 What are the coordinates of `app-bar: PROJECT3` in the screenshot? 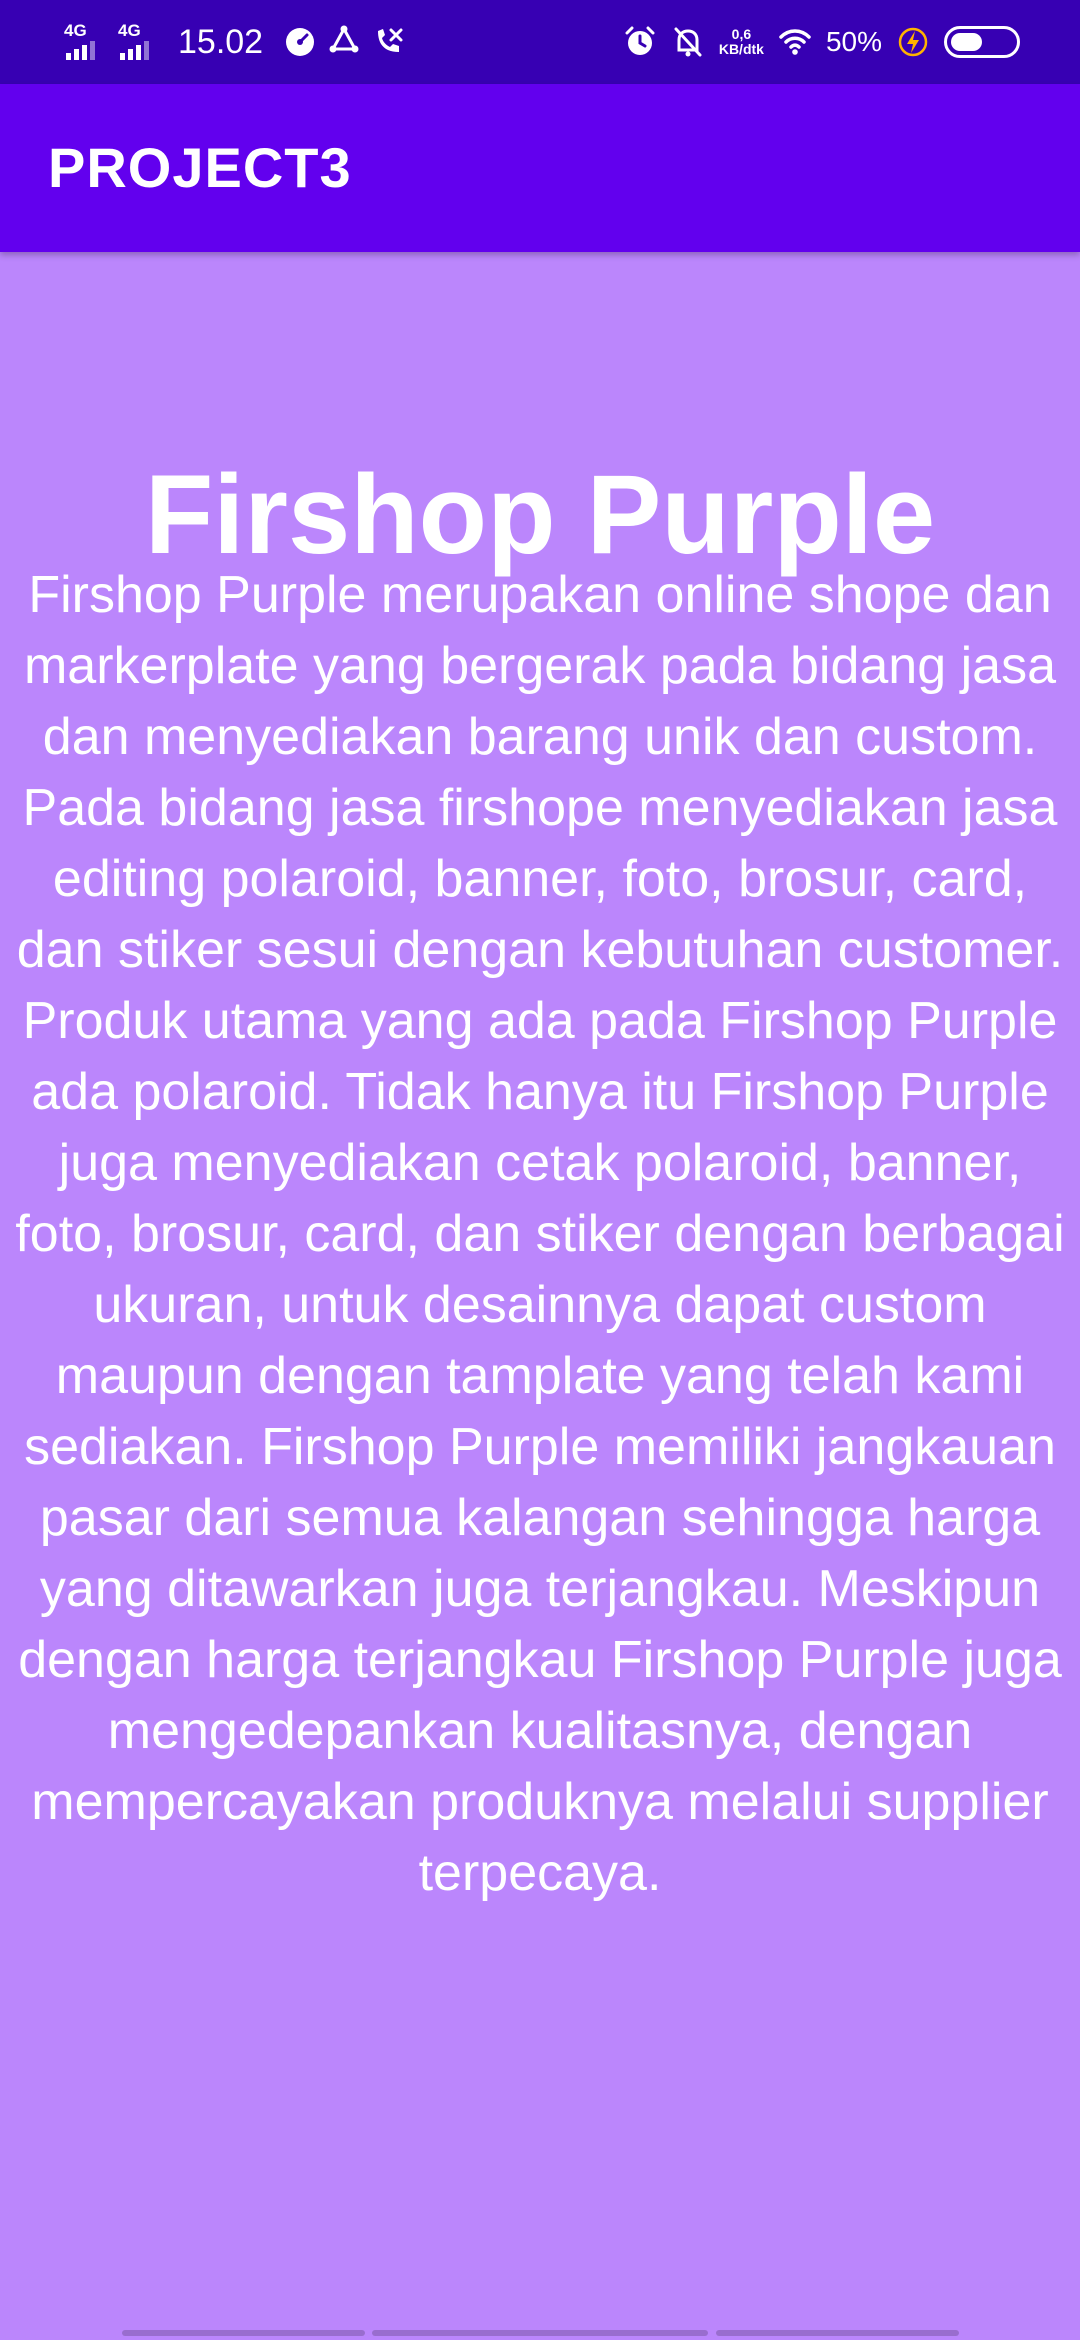 It's located at (540, 168).